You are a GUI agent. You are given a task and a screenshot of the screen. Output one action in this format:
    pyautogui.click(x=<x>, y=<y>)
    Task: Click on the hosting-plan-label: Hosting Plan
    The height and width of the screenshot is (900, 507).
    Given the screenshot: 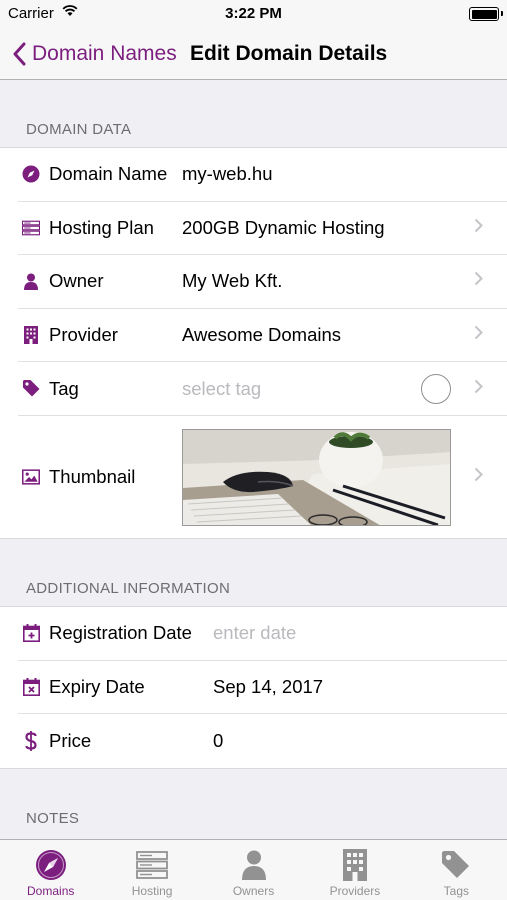 What is the action you would take?
    pyautogui.click(x=101, y=227)
    